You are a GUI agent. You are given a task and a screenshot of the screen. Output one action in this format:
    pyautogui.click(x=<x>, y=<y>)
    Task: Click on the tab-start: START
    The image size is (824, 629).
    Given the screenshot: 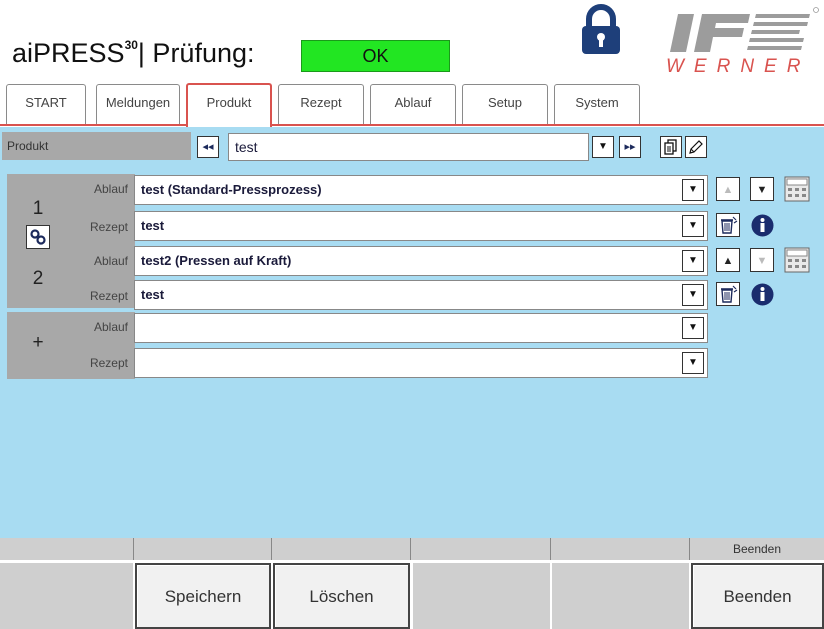 What is the action you would take?
    pyautogui.click(x=46, y=104)
    